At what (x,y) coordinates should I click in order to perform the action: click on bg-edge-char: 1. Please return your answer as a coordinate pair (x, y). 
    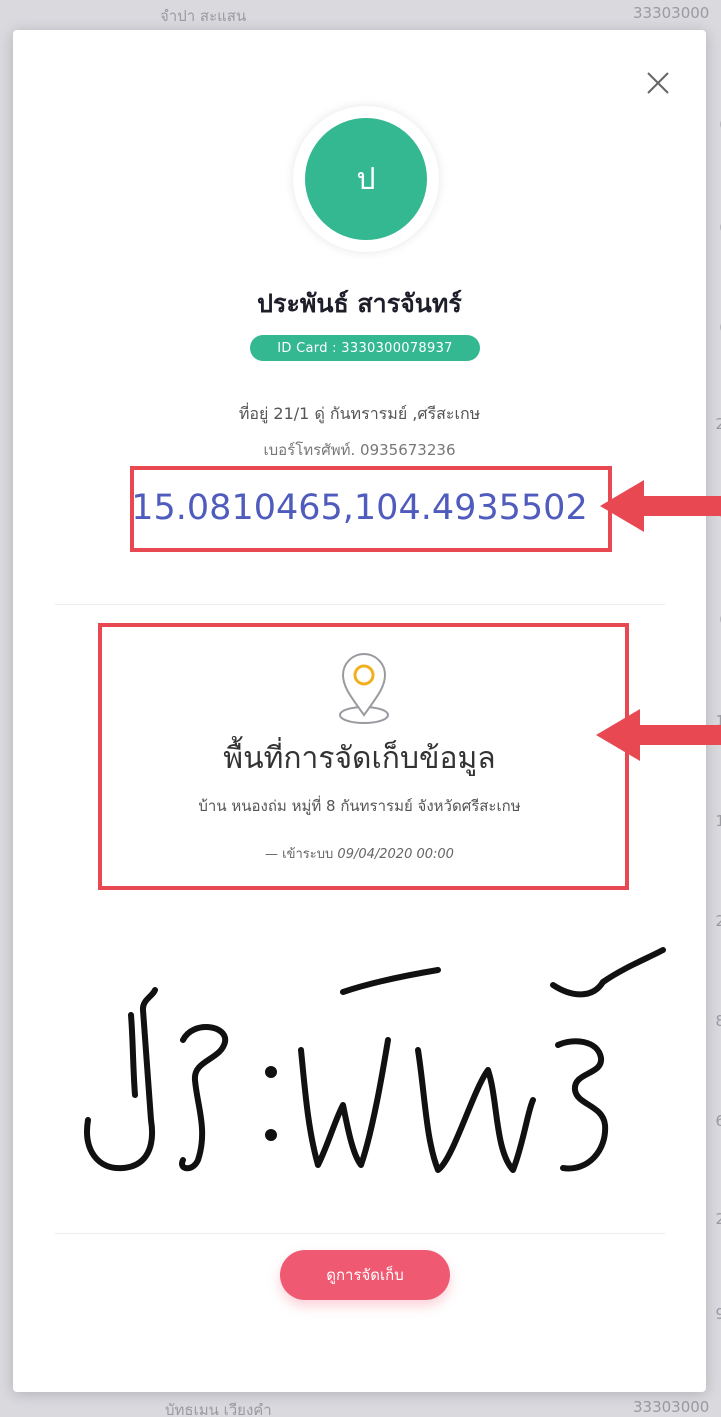
    Looking at the image, I should click on (718, 821).